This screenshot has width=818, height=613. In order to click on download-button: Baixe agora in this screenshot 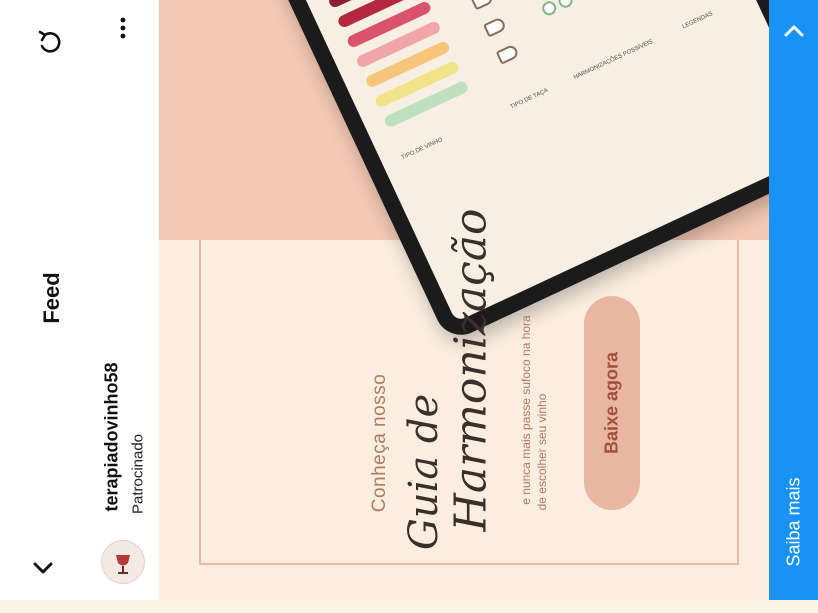, I will do `click(612, 403)`.